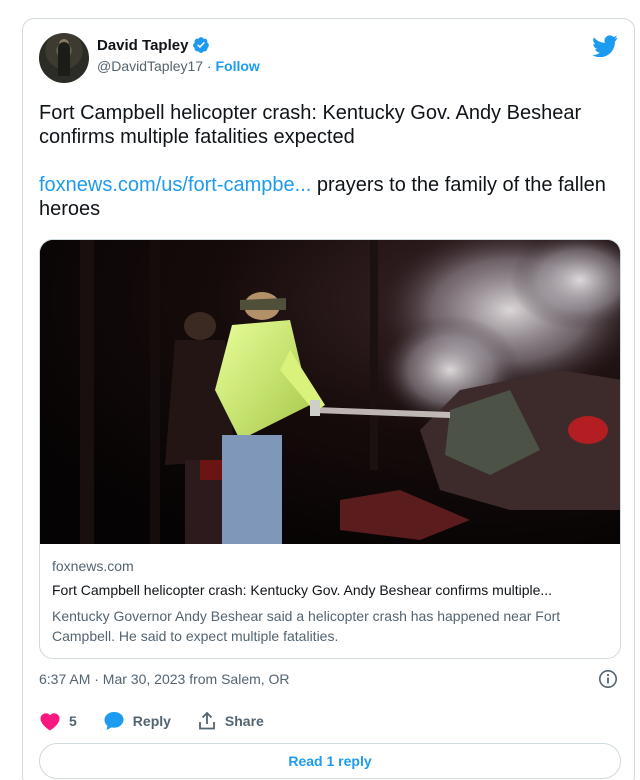 The width and height of the screenshot is (640, 780). Describe the element at coordinates (73, 721) in the screenshot. I see `like-count: 5` at that location.